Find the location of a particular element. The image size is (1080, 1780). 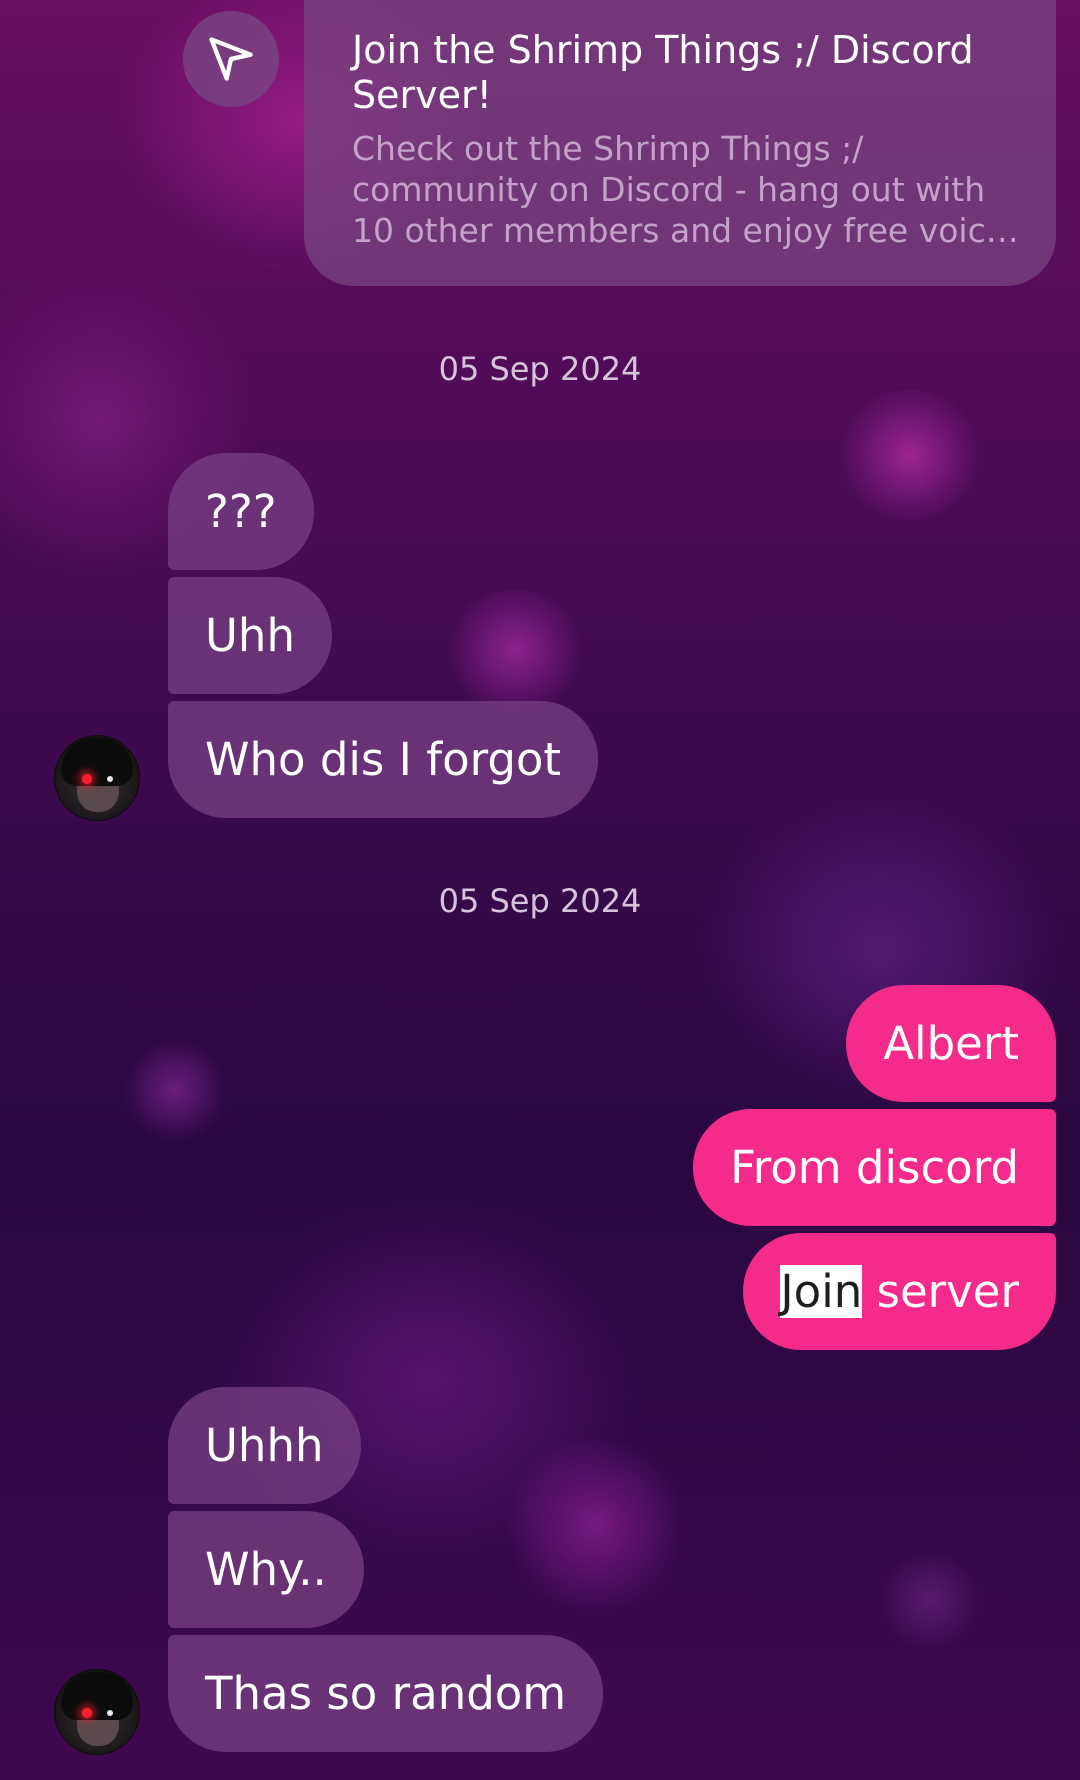

outgoing-message: Albert is located at coordinates (951, 1043).